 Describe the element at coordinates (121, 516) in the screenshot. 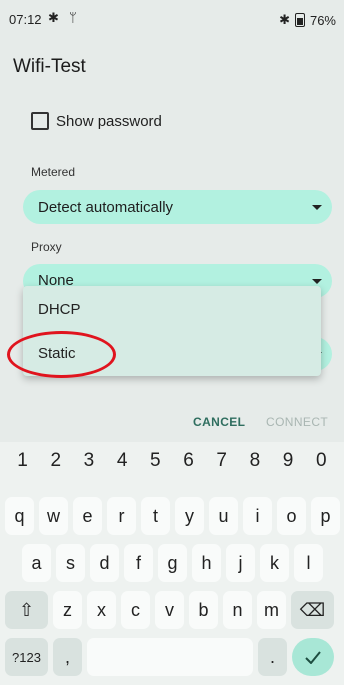

I see `key-r: r` at that location.